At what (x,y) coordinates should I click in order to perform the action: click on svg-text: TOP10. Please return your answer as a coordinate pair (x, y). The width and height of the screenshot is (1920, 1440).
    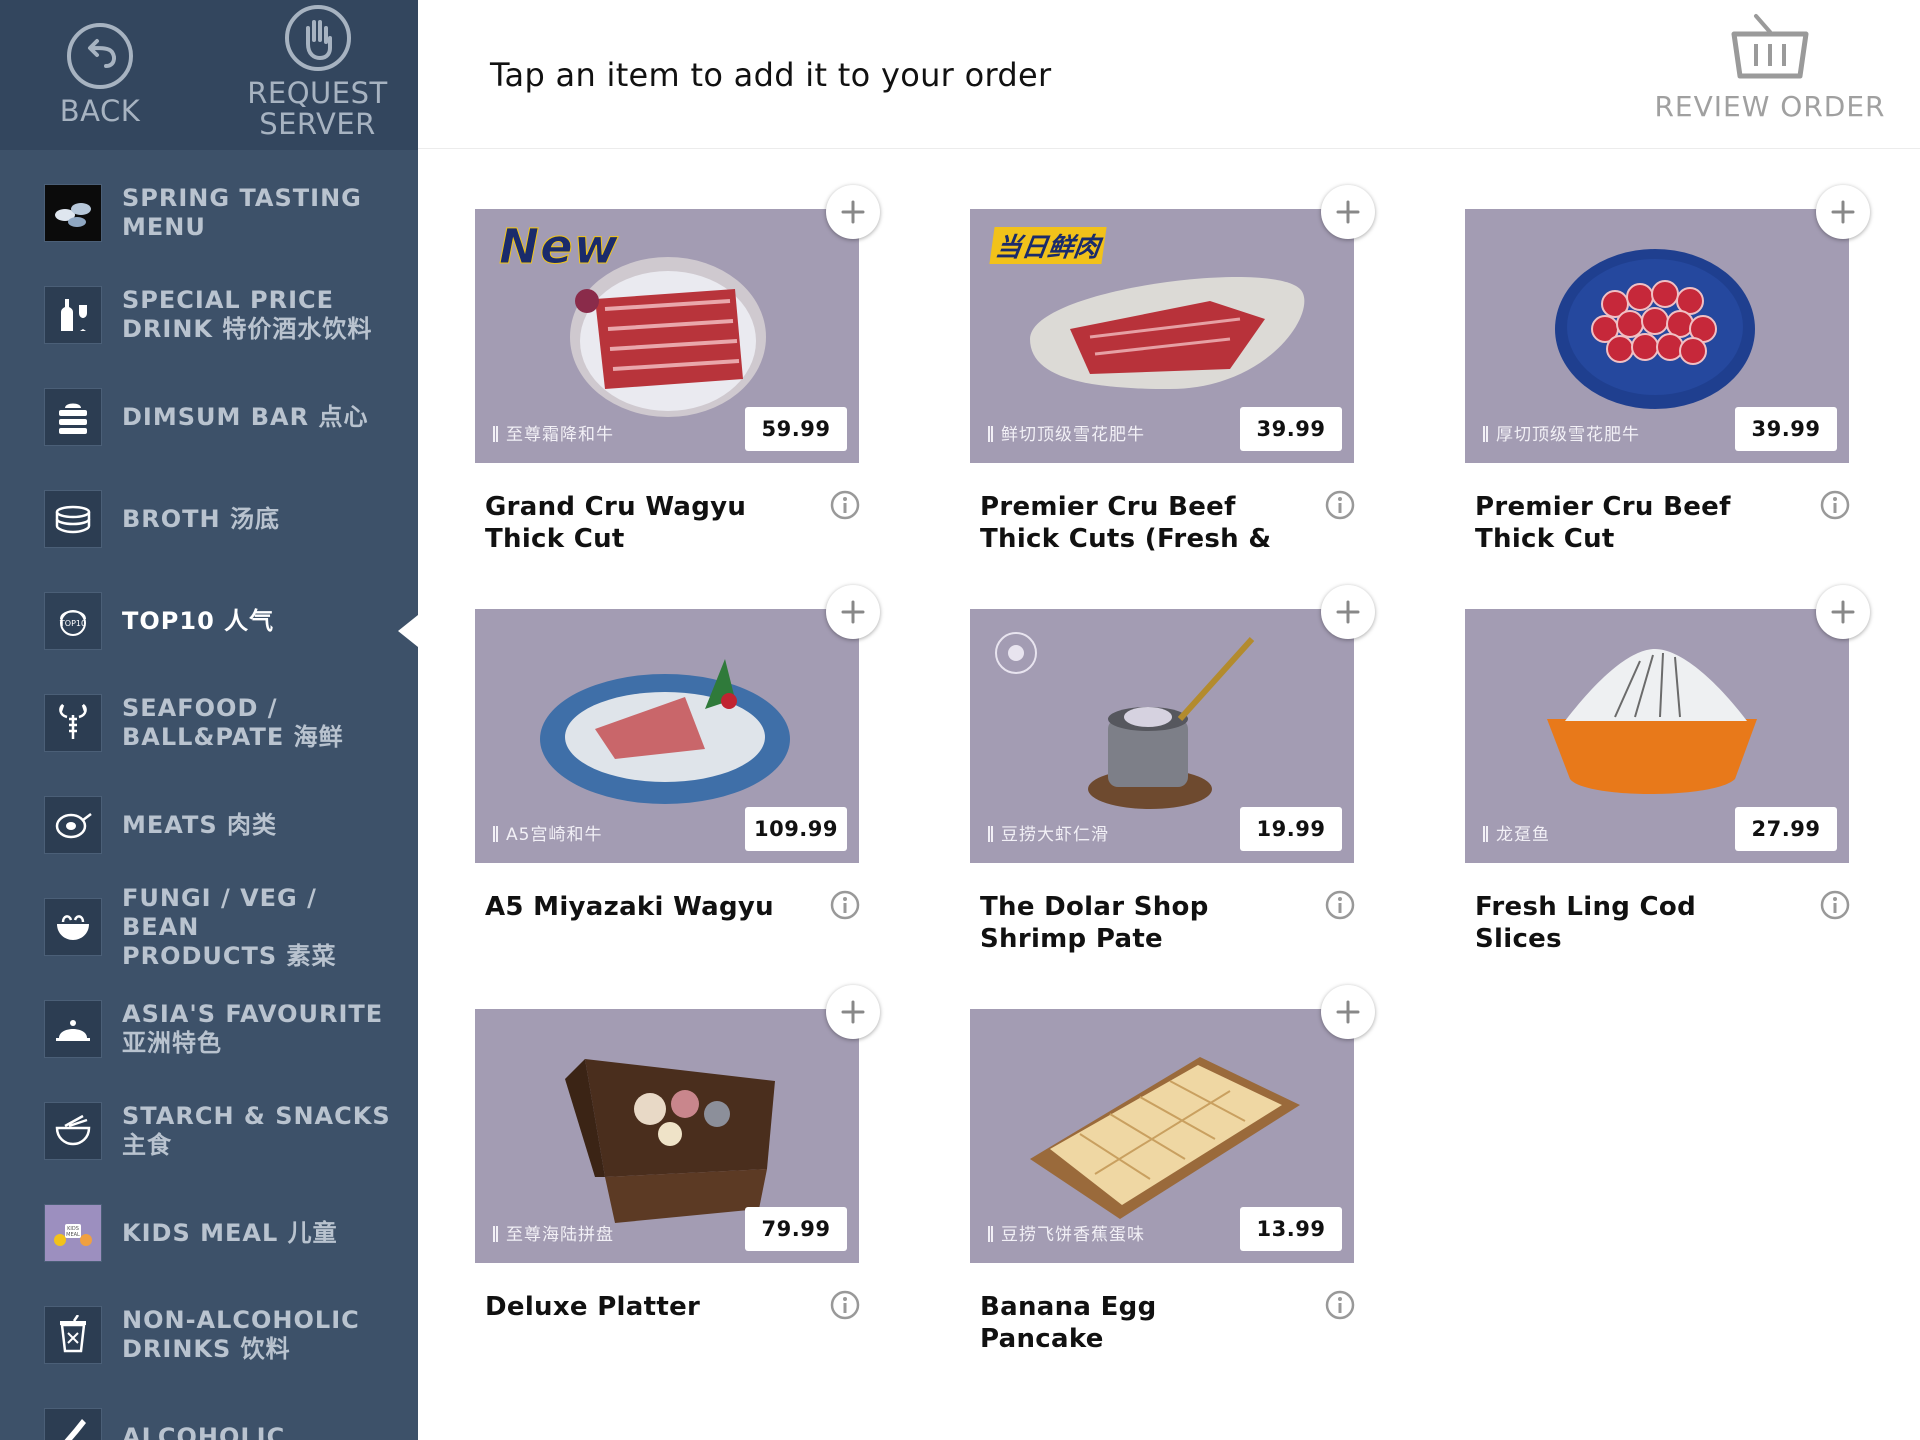
    Looking at the image, I should click on (72, 623).